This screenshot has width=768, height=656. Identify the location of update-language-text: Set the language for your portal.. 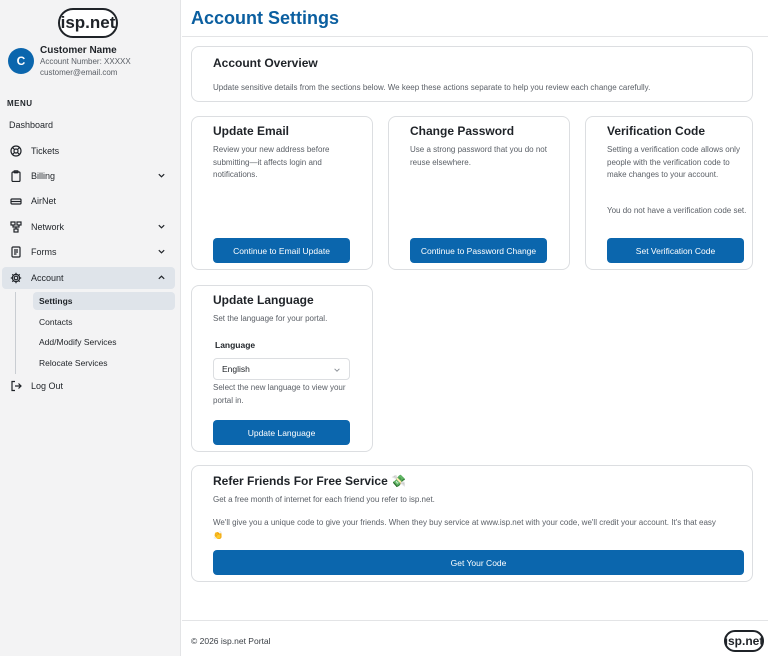
(270, 318).